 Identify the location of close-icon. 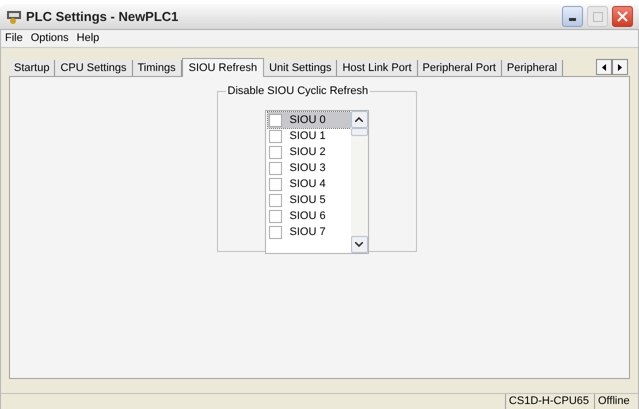
(622, 16).